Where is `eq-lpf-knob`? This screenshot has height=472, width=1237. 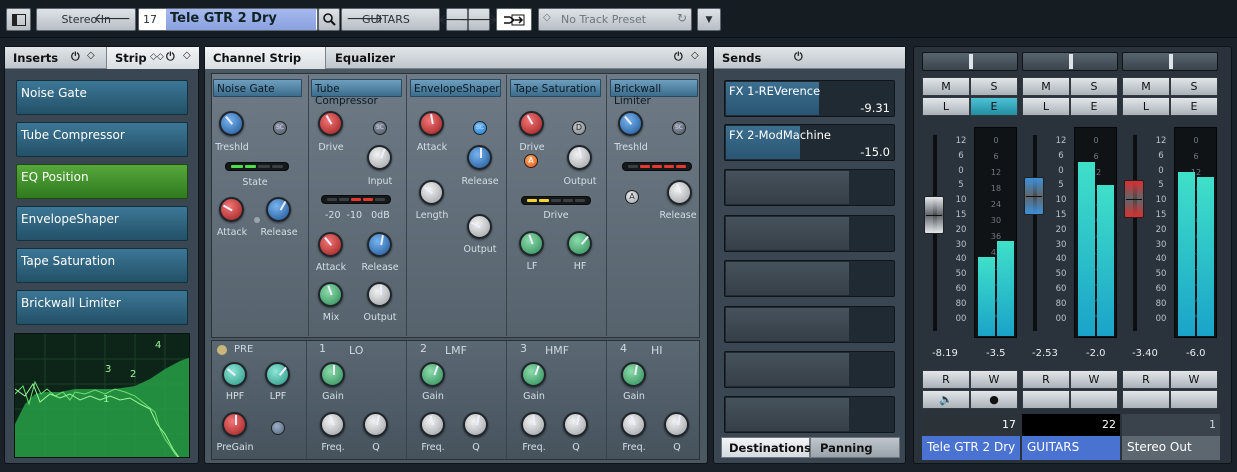 eq-lpf-knob is located at coordinates (277, 374).